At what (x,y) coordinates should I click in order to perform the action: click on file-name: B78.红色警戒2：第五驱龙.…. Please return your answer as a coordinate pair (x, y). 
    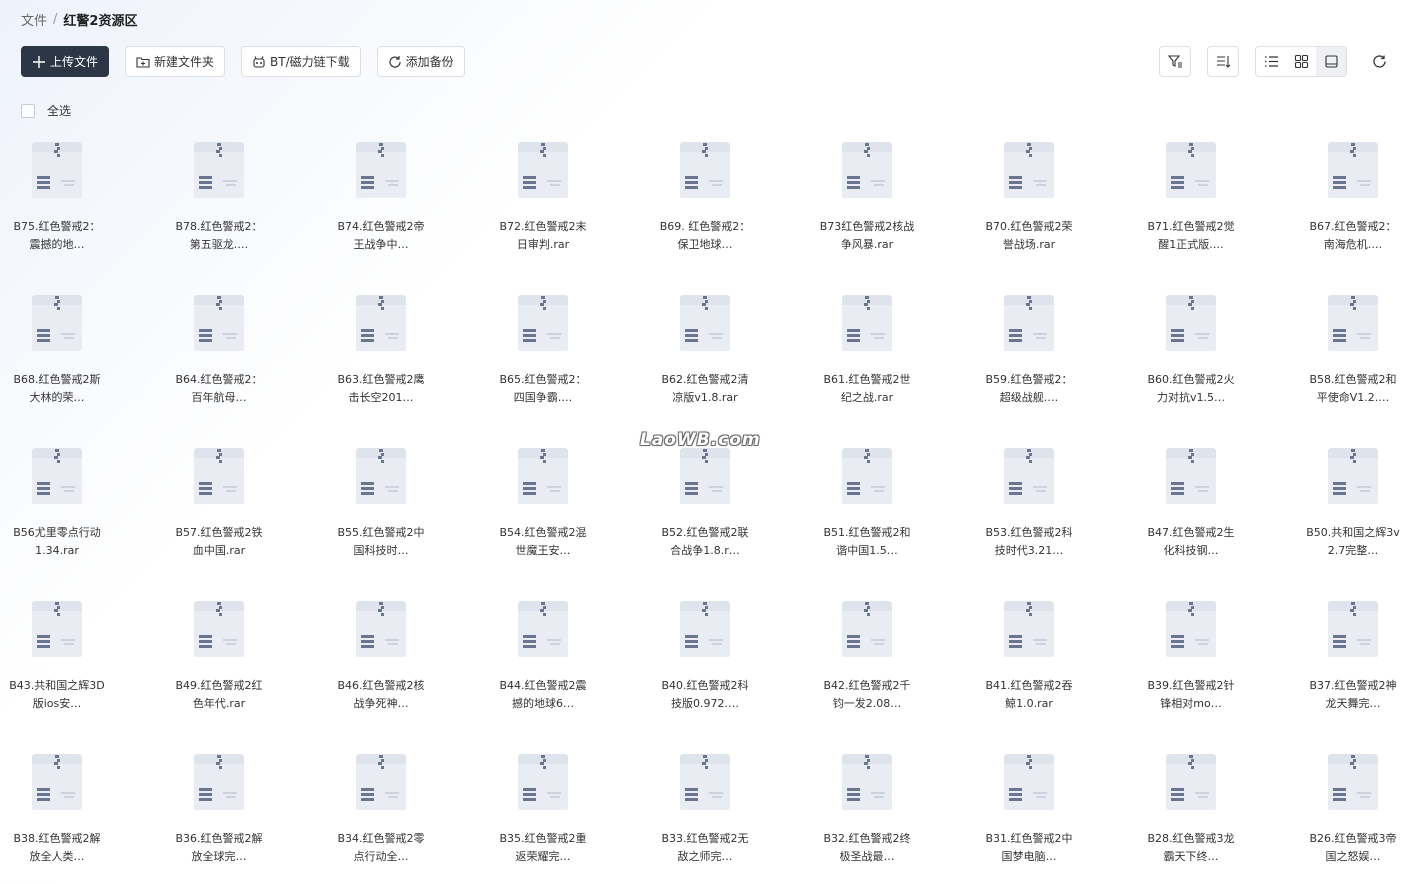
    Looking at the image, I should click on (219, 235).